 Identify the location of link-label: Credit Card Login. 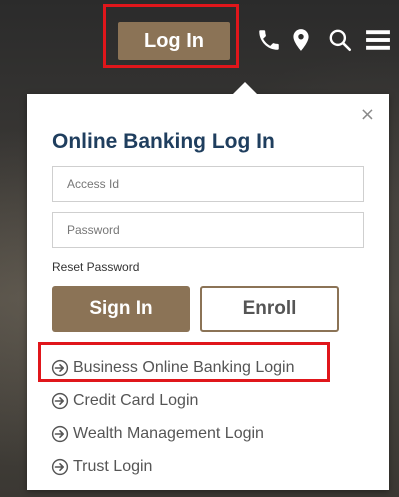
(136, 400).